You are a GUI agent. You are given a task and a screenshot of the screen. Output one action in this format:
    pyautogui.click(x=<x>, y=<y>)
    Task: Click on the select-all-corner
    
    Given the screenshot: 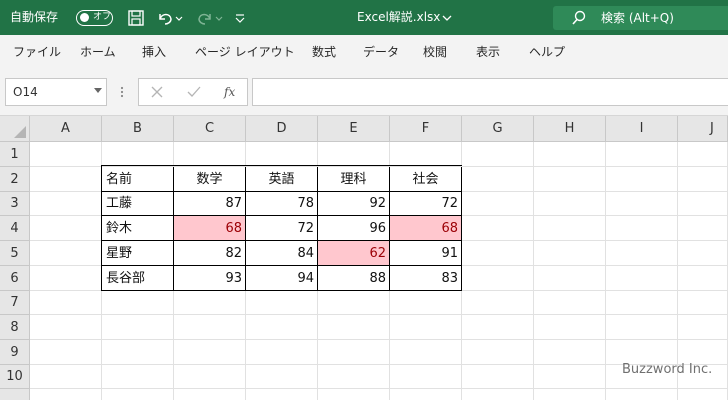 What is the action you would take?
    pyautogui.click(x=15, y=129)
    